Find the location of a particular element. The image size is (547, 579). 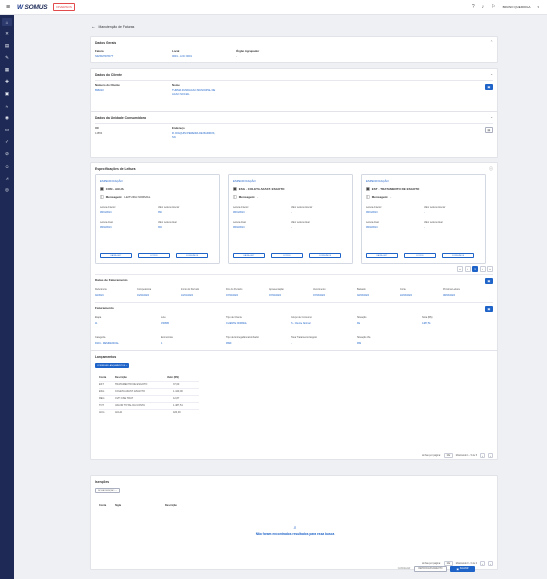

chart-icon: ≈ is located at coordinates (7, 106).